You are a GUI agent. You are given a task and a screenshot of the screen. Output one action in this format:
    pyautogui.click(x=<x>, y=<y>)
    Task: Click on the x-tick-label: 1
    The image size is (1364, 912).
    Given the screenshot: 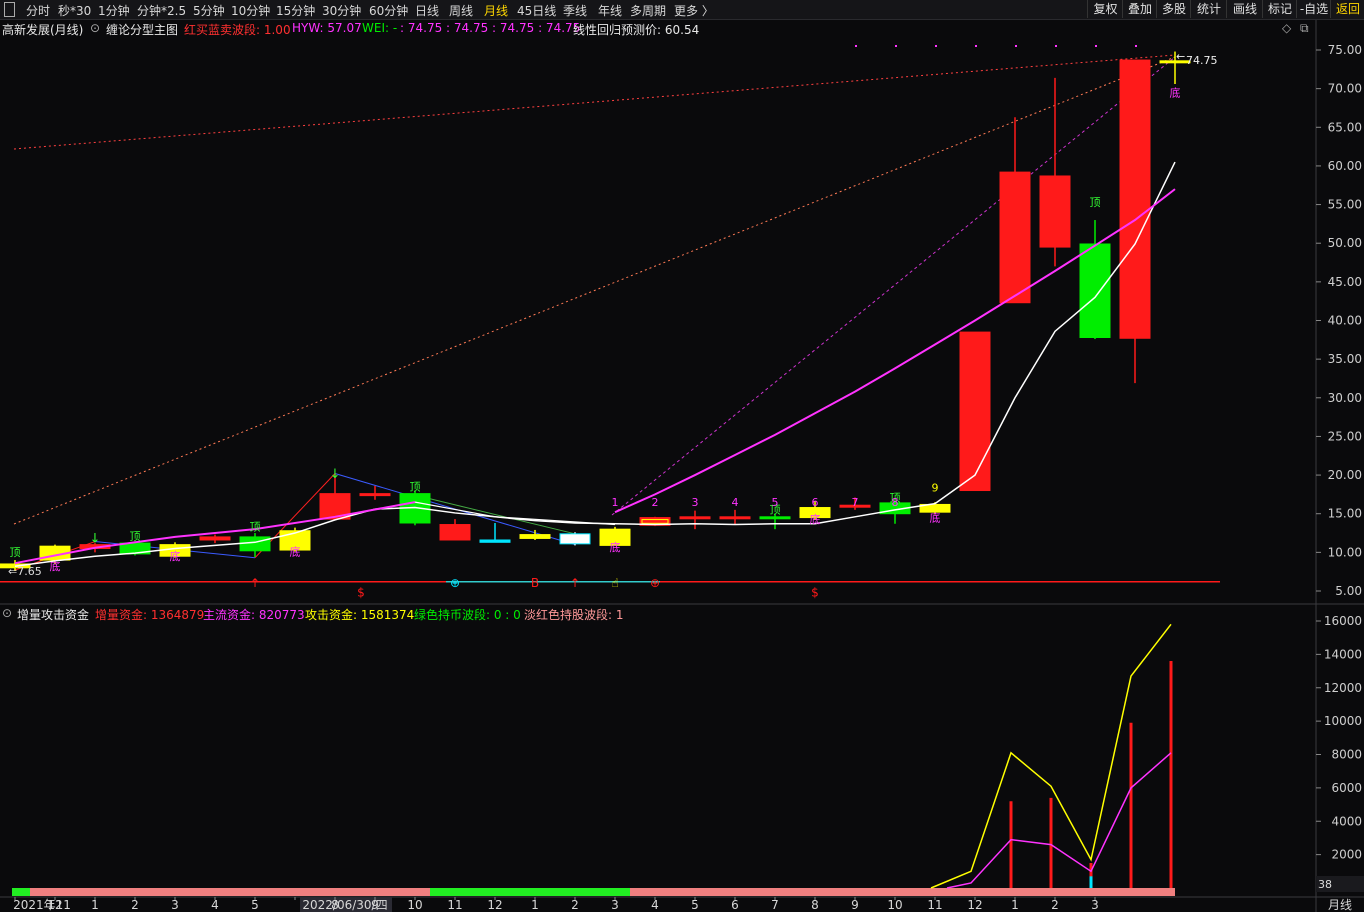 What is the action you would take?
    pyautogui.click(x=535, y=905)
    